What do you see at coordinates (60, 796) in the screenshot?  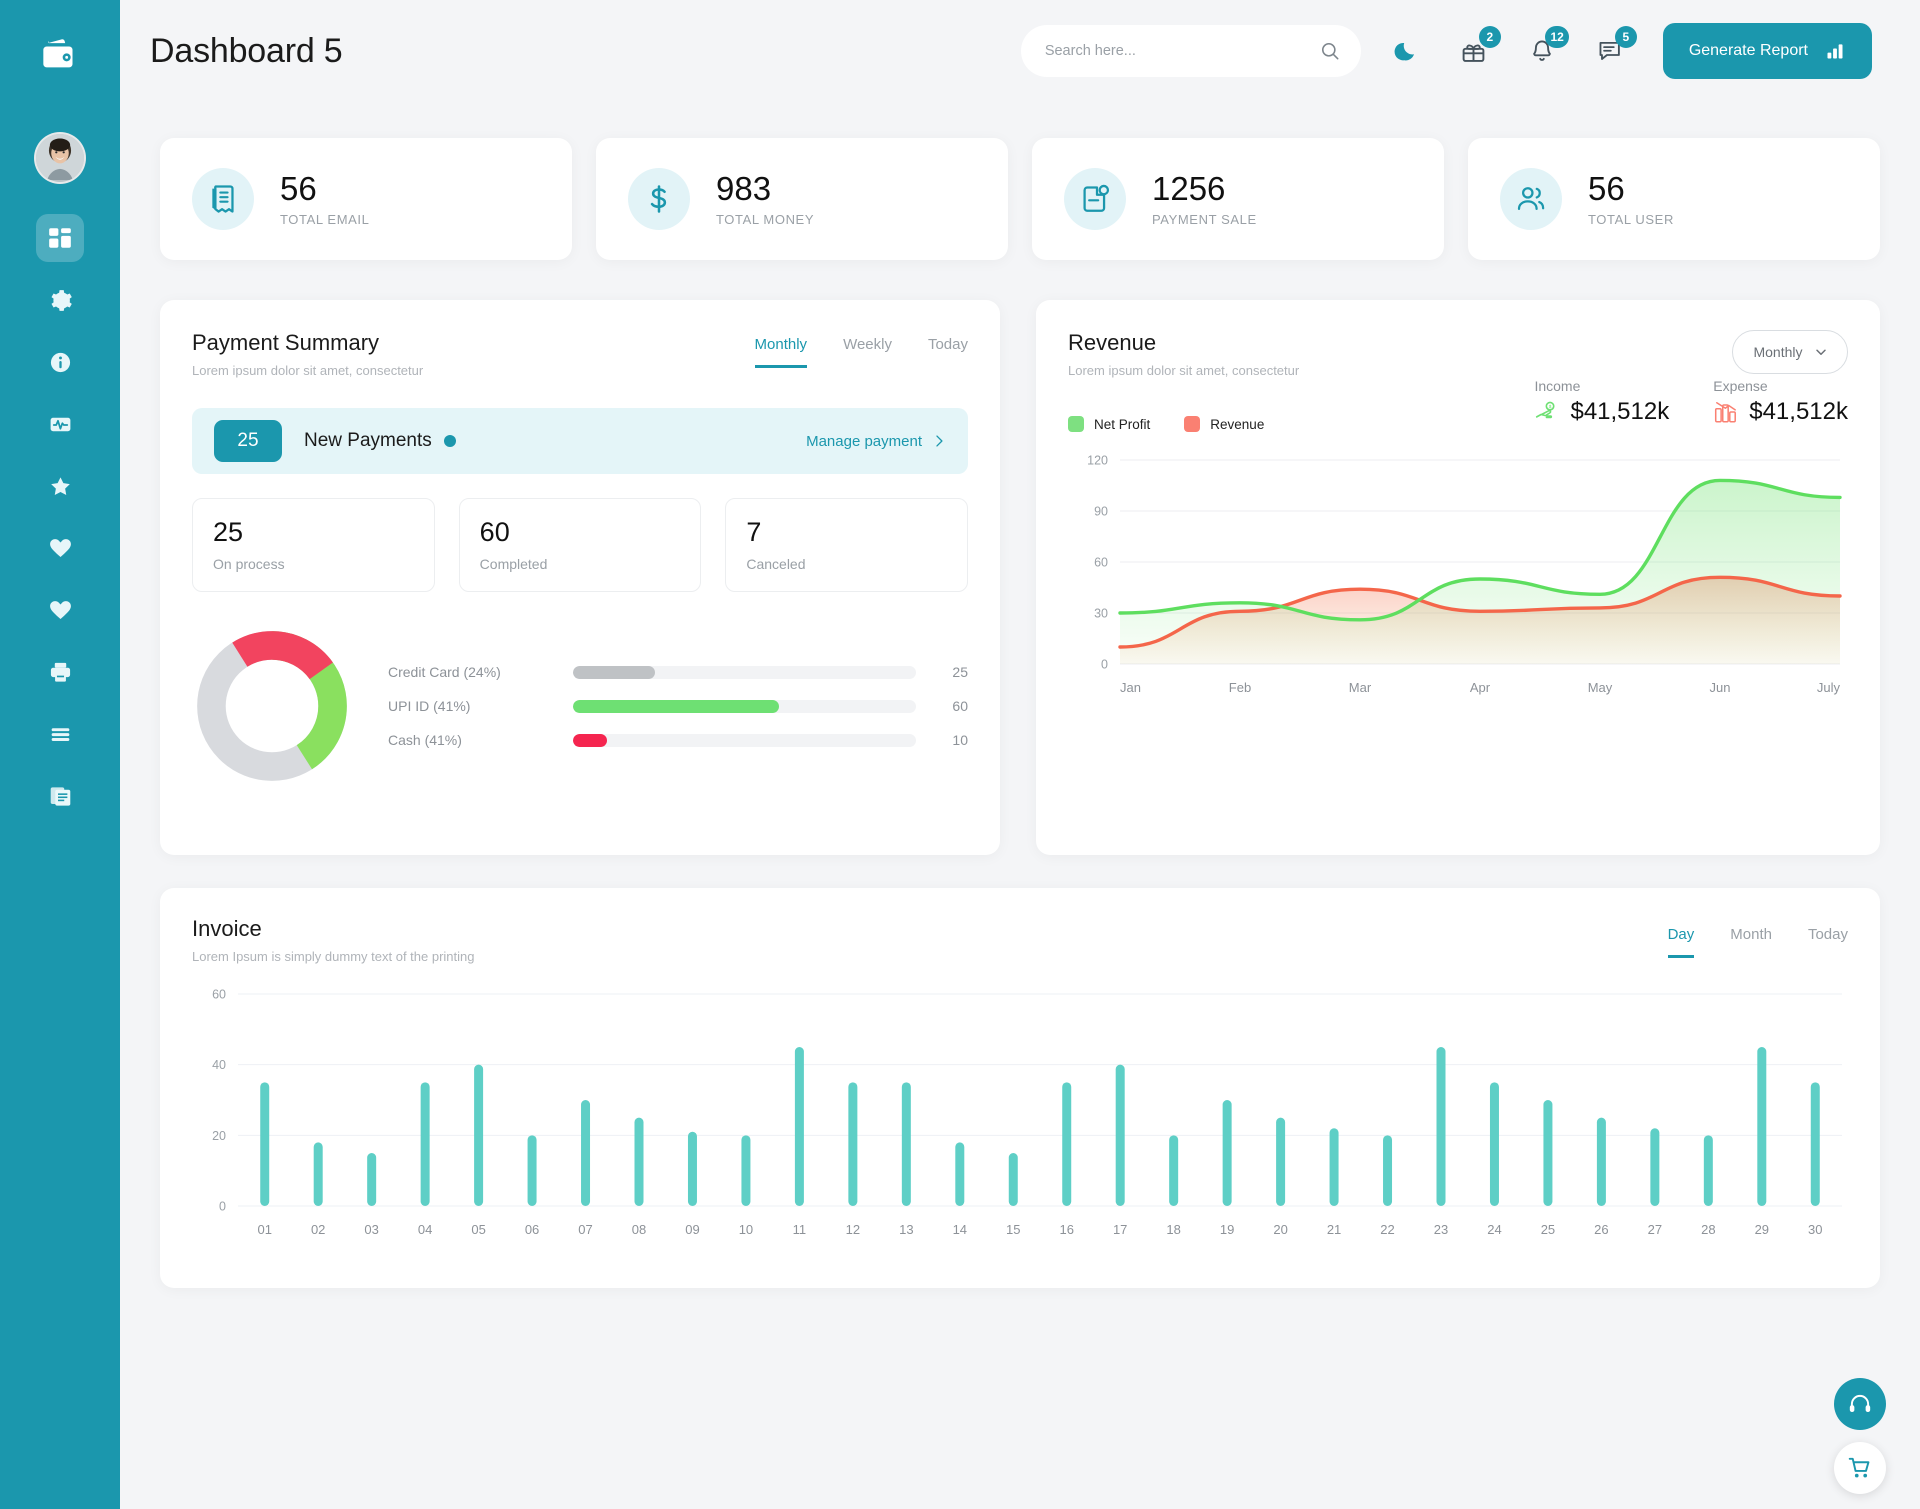 I see `sidebar-item-documents` at bounding box center [60, 796].